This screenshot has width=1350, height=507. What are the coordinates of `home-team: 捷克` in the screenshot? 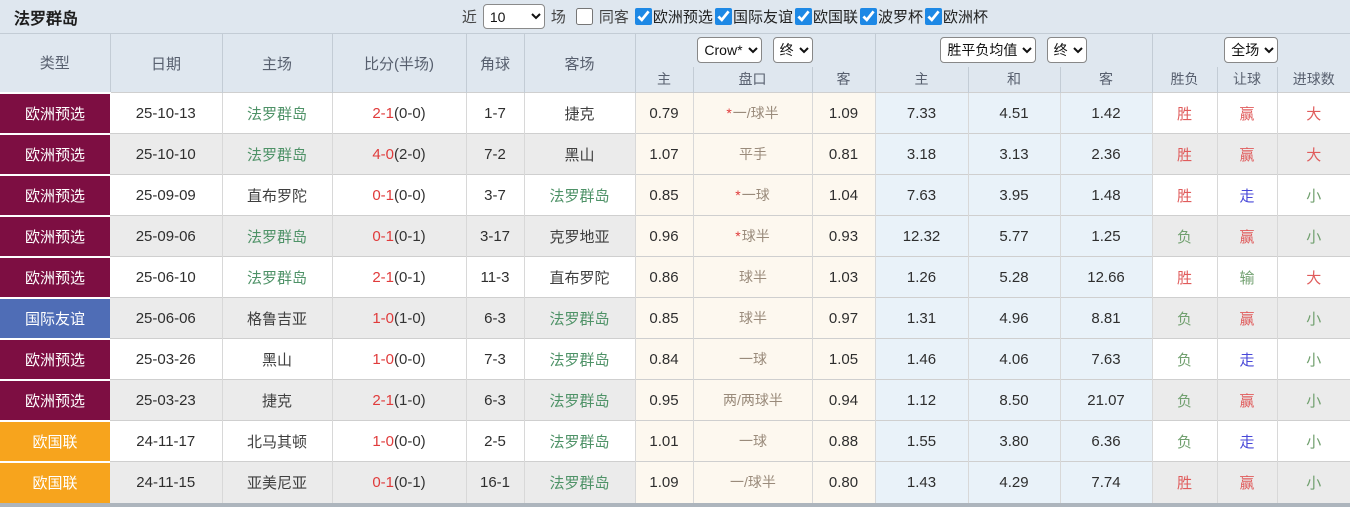 It's located at (277, 400).